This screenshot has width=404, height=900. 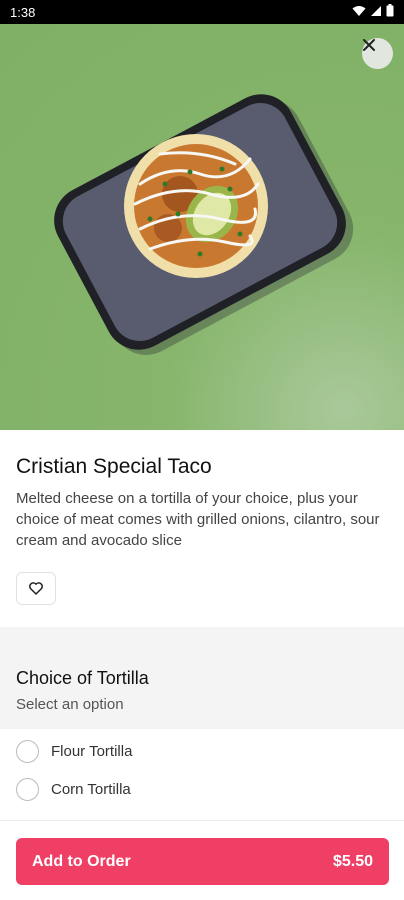 What do you see at coordinates (390, 12) in the screenshot?
I see `battery-icon` at bounding box center [390, 12].